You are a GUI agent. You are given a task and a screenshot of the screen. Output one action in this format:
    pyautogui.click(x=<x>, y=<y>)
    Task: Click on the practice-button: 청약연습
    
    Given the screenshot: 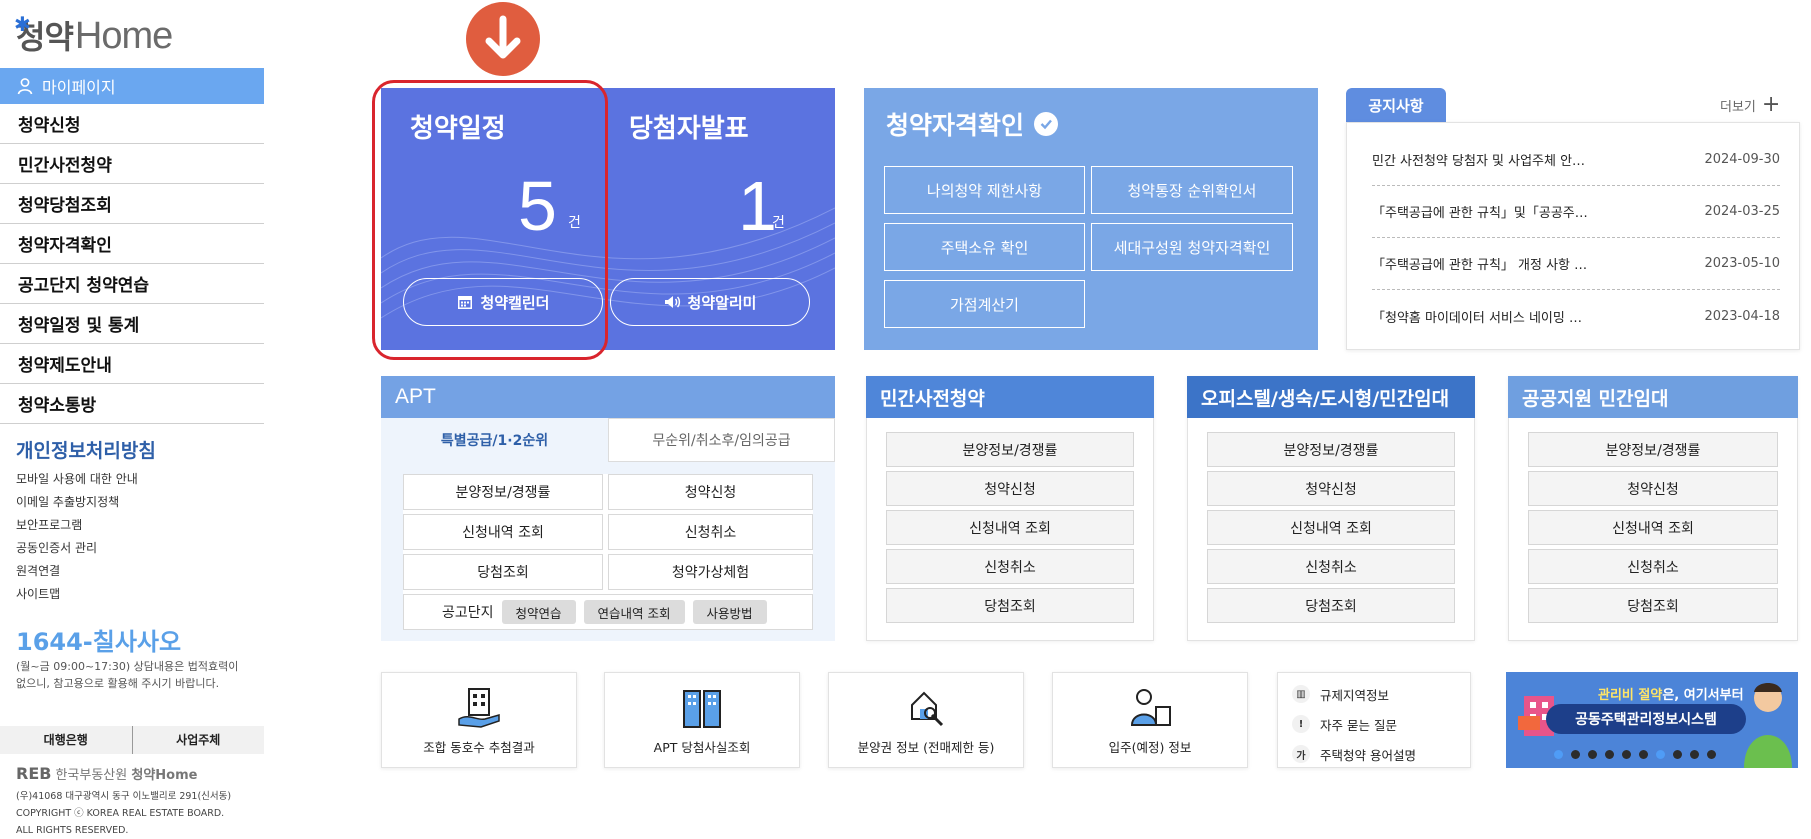 What is the action you would take?
    pyautogui.click(x=538, y=612)
    